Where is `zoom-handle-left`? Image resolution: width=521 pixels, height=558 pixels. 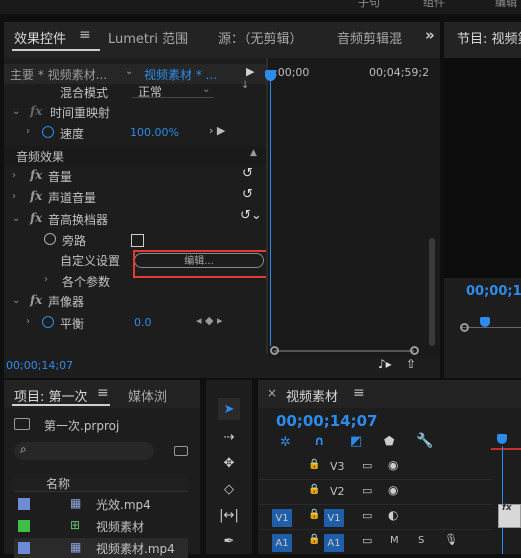
zoom-handle-left is located at coordinates (274, 350).